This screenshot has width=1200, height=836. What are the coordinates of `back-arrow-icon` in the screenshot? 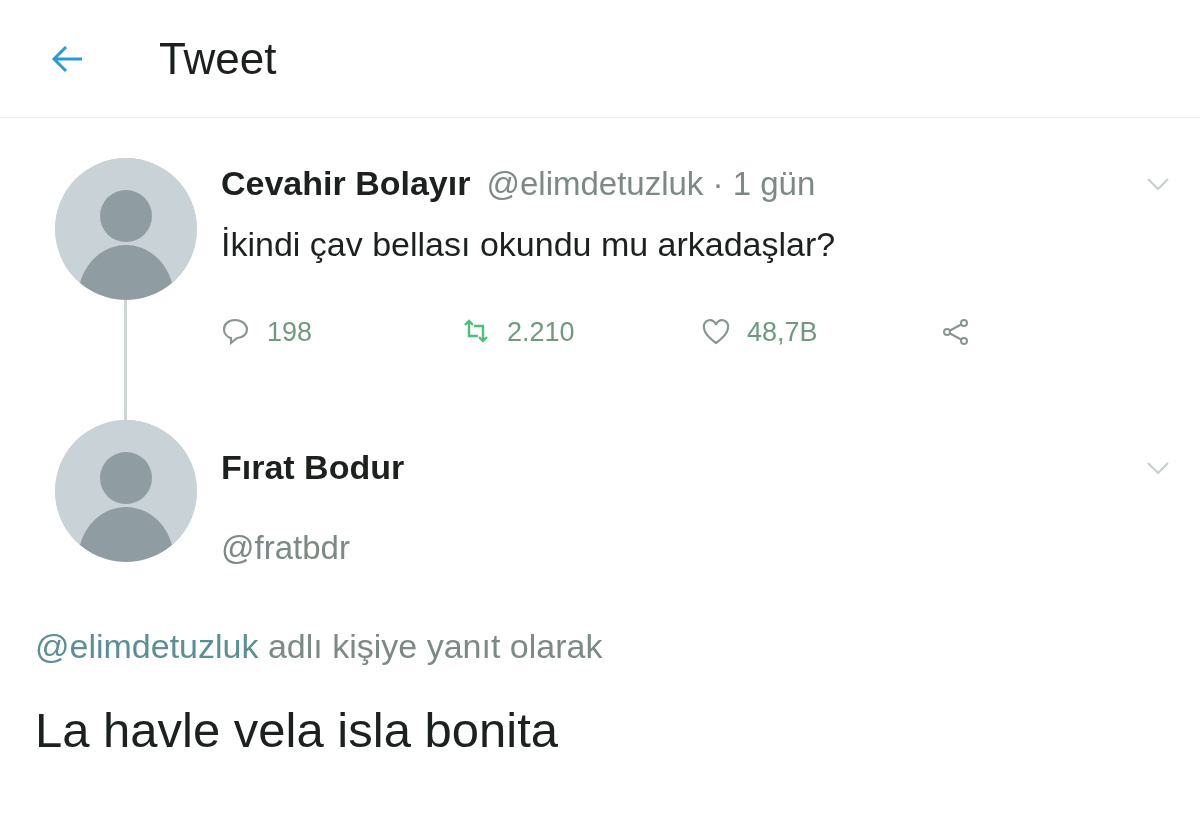 It's located at (67, 58).